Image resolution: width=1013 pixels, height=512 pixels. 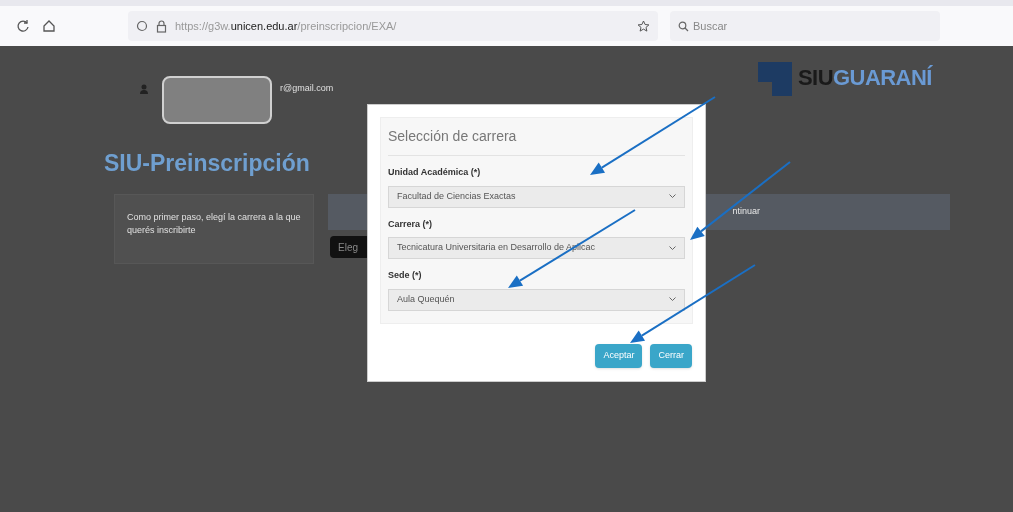 I want to click on address-bar: https://g3w.unicen.edu.ar/preinscripcion/EXA/, so click(x=393, y=26).